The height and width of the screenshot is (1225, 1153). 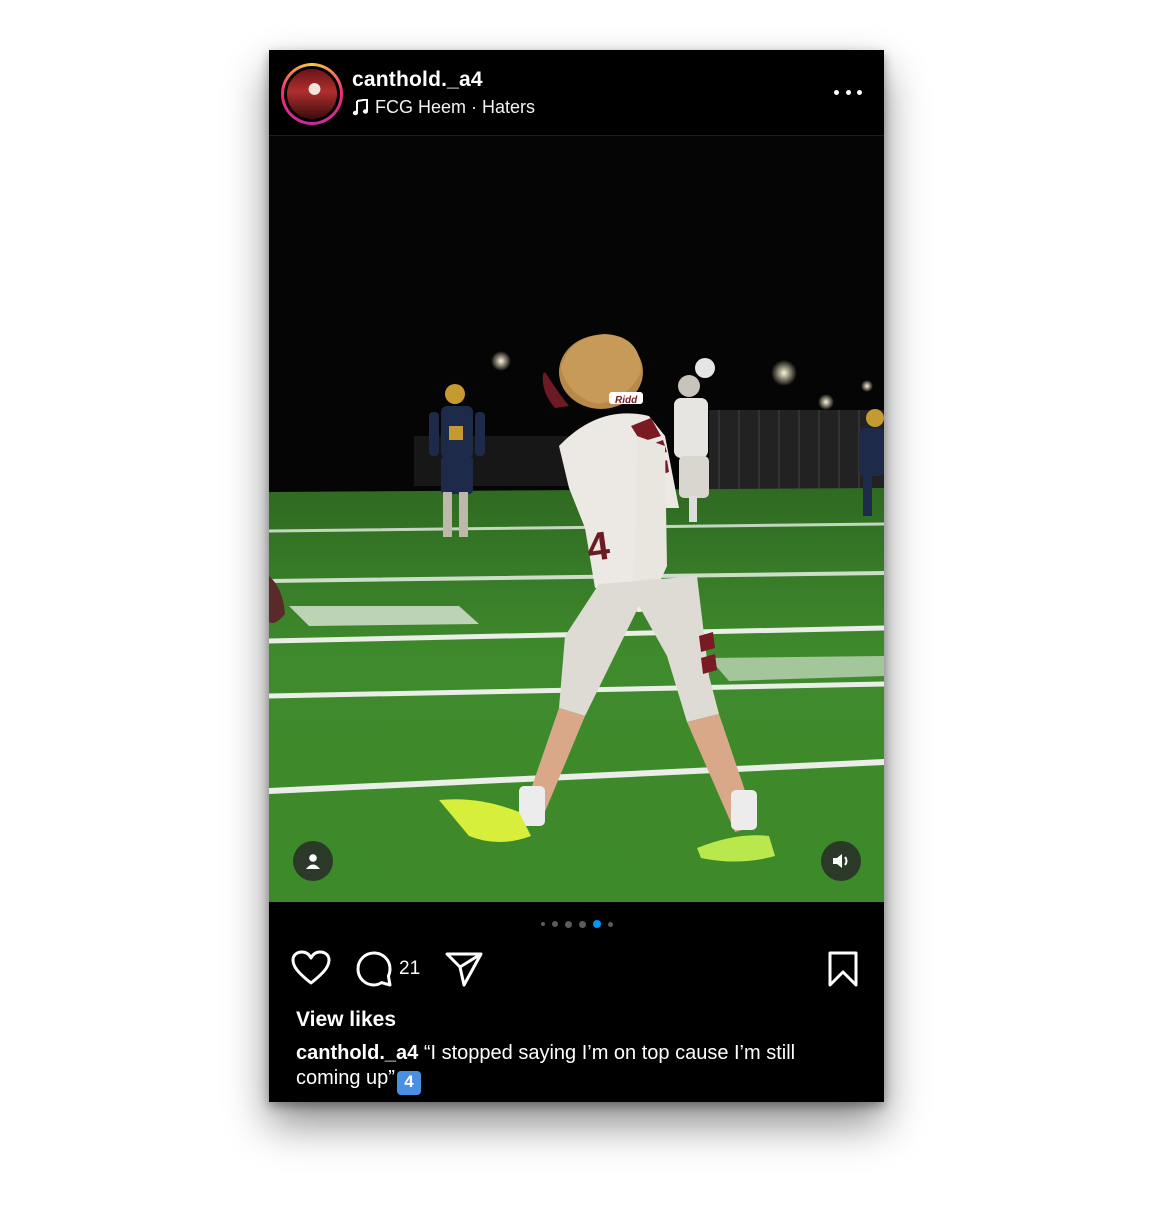 I want to click on keycap-emoji: 4, so click(x=408, y=1083).